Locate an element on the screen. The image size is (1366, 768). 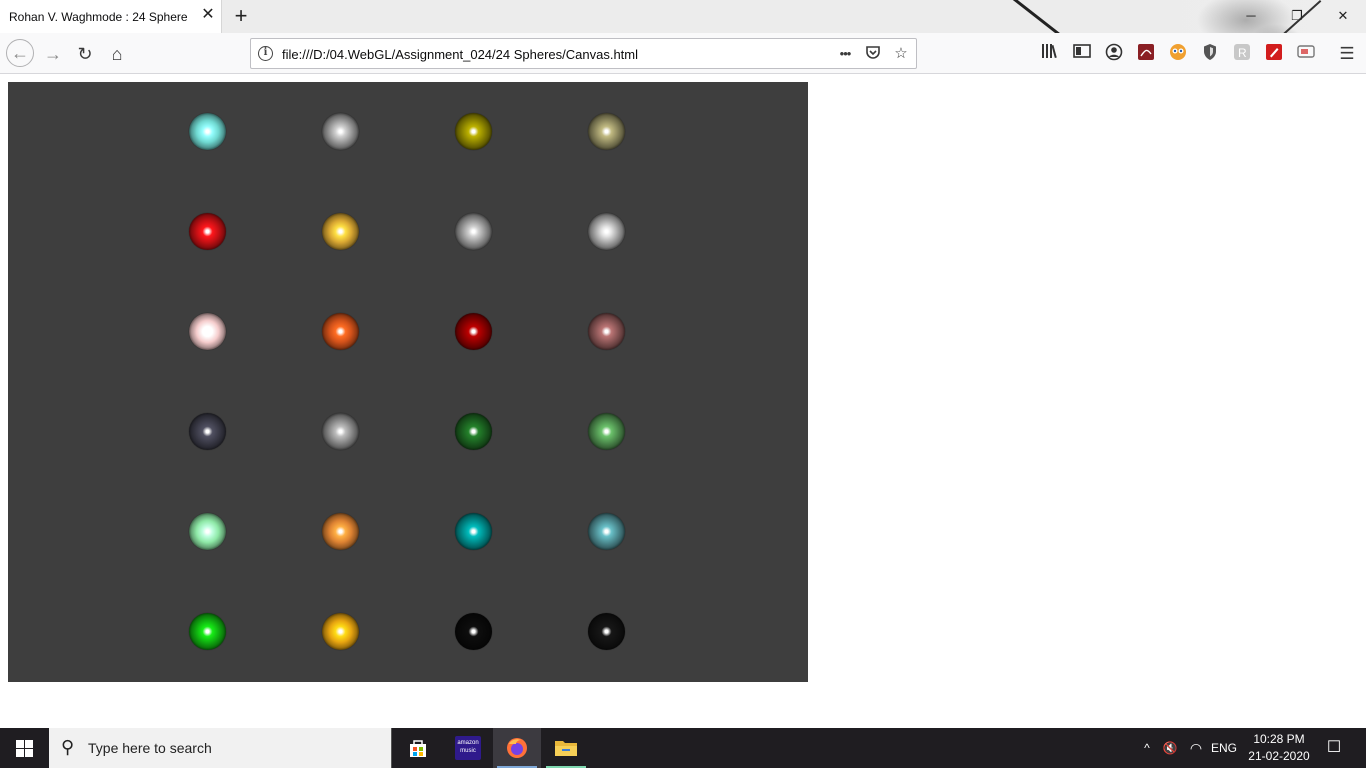
tab-active: Rohan V. Waghmode : 24 Sphere ✕ is located at coordinates (111, 16).